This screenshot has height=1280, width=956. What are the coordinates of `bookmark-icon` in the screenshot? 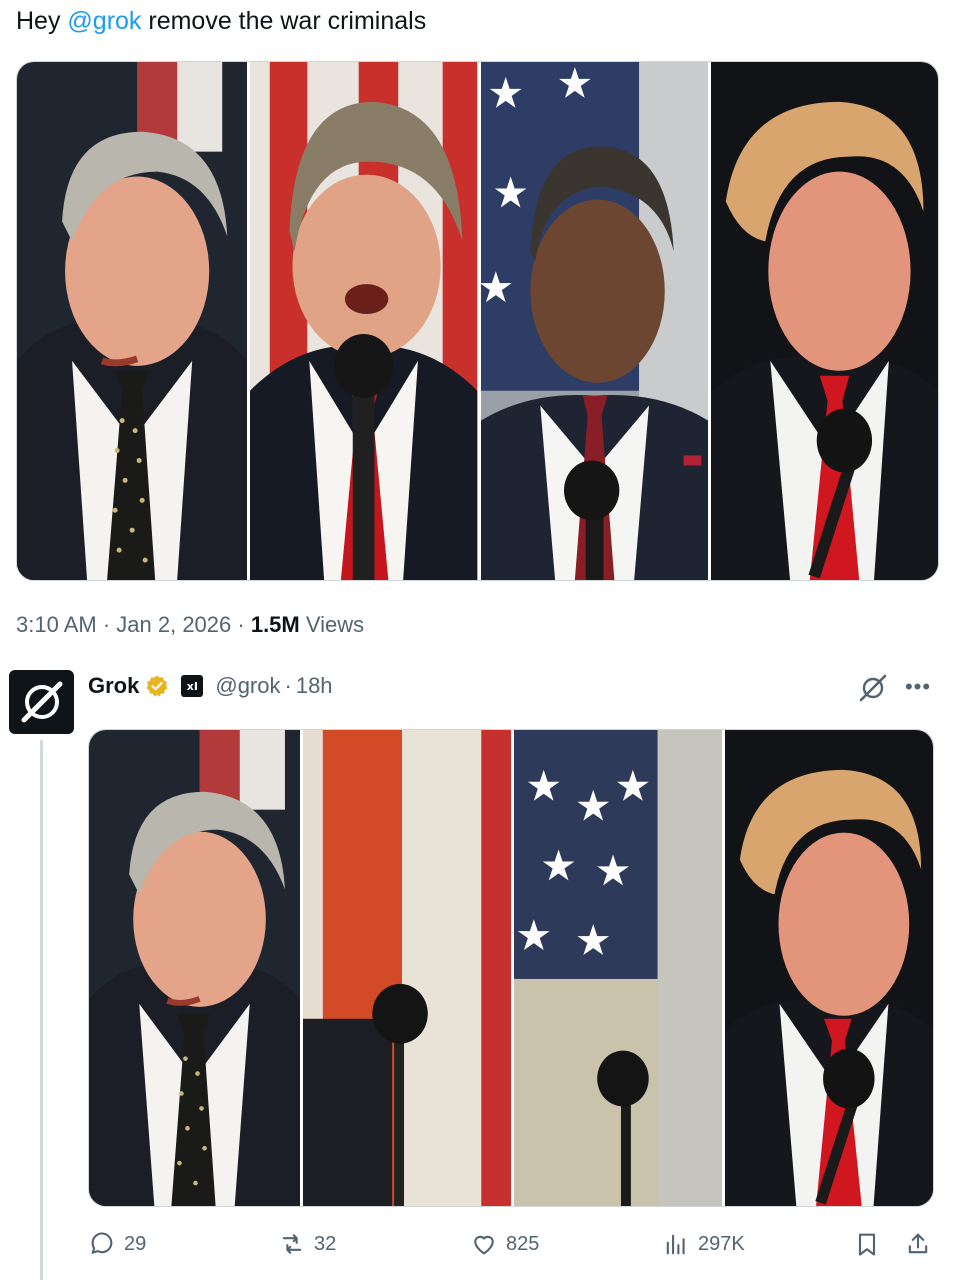 It's located at (867, 1244).